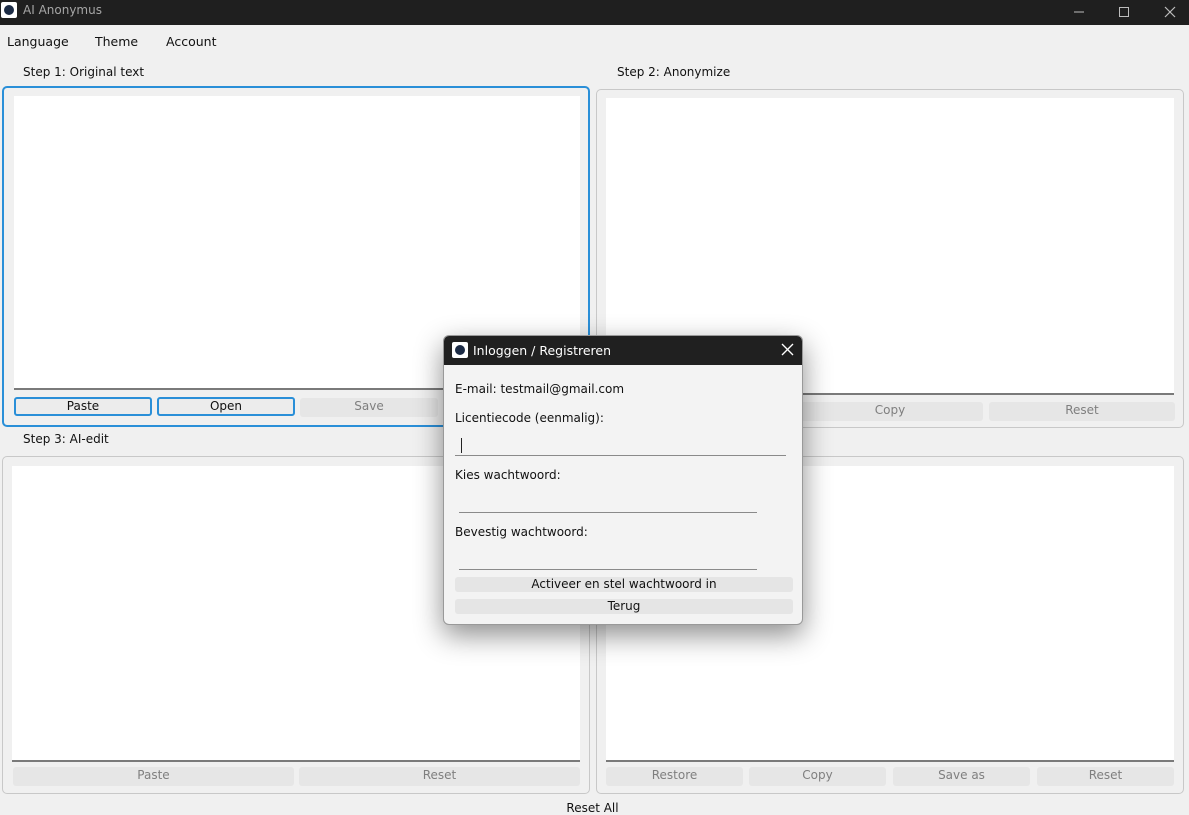 The height and width of the screenshot is (815, 1189). I want to click on maximize-icon, so click(1124, 12).